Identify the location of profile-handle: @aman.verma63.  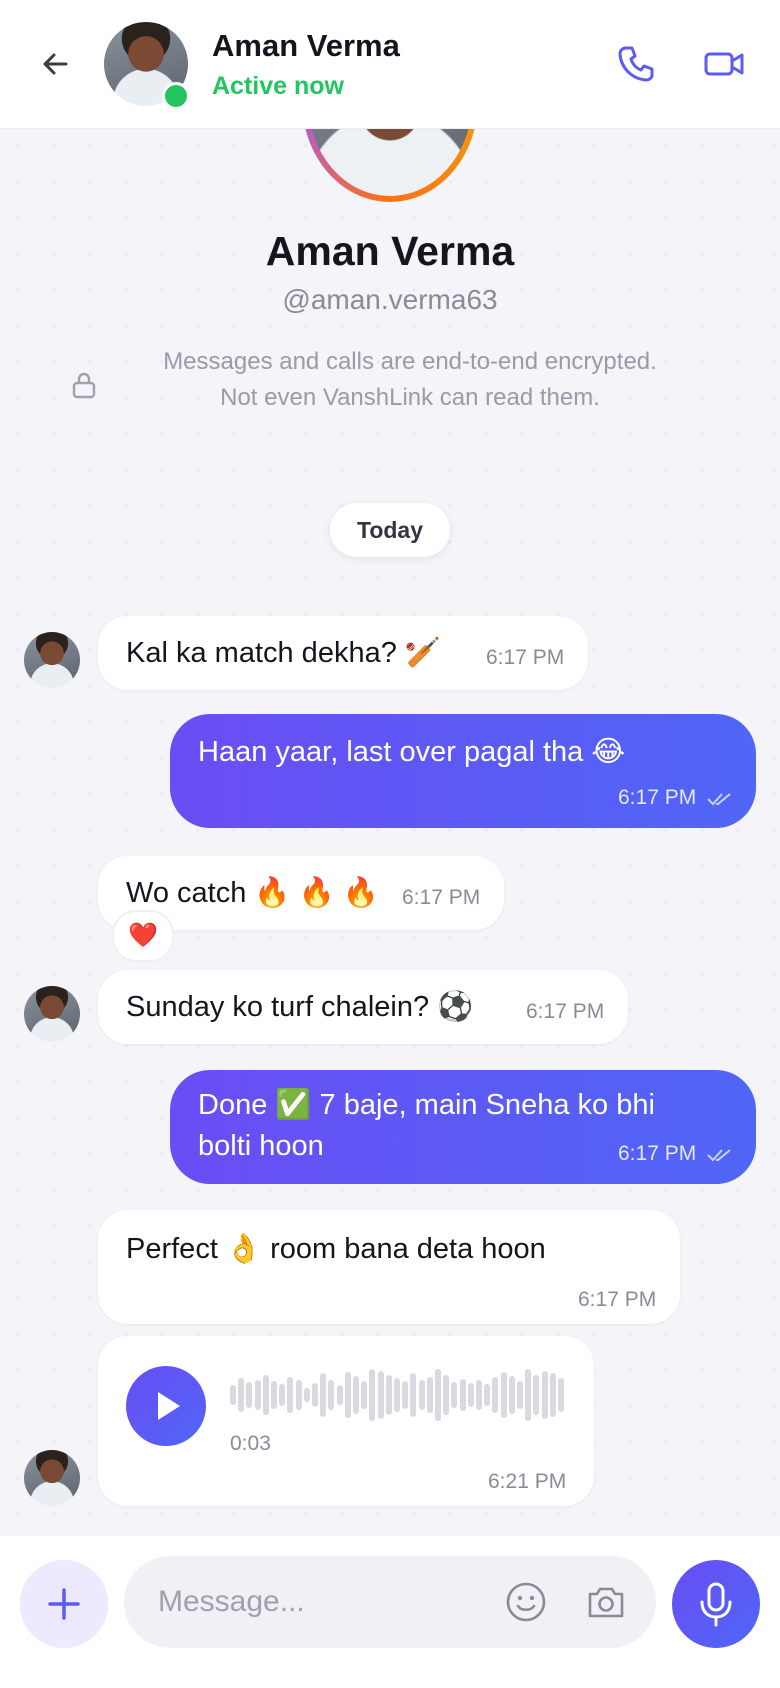
(390, 299).